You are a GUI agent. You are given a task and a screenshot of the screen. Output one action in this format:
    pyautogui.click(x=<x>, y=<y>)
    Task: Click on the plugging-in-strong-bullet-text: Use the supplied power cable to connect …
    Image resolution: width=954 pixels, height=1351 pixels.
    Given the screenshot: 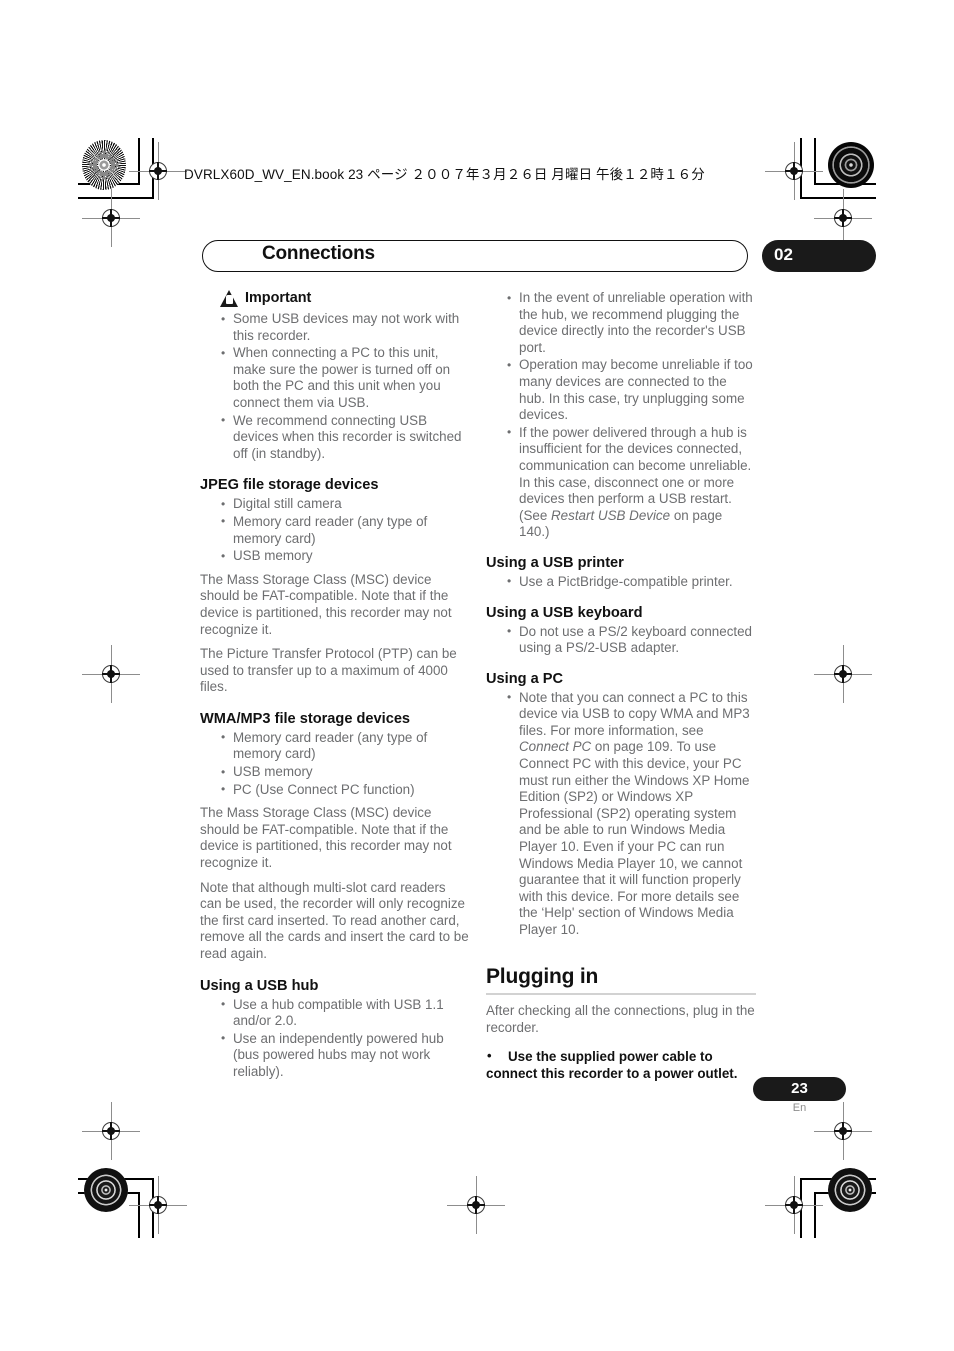 What is the action you would take?
    pyautogui.click(x=612, y=1065)
    